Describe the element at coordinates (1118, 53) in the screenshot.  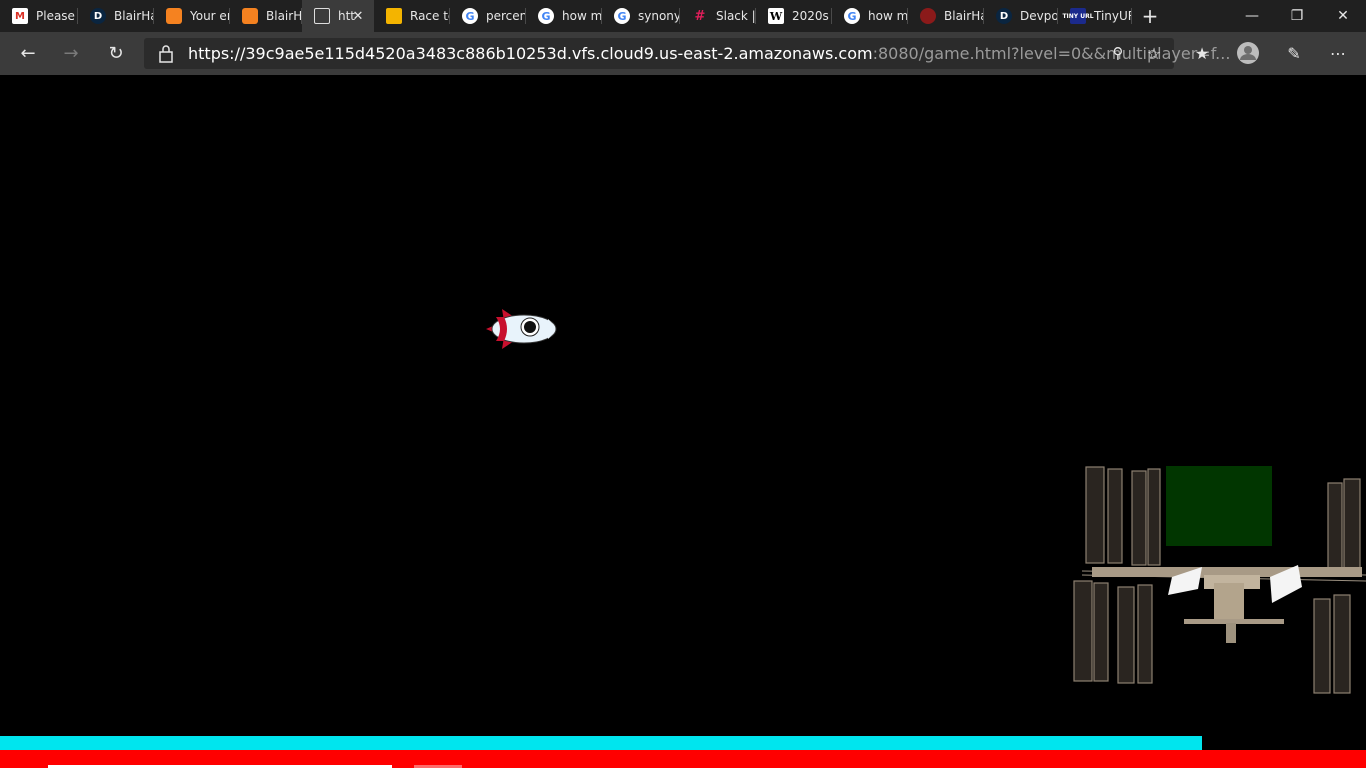
I see `zoom-icon: ⚲` at that location.